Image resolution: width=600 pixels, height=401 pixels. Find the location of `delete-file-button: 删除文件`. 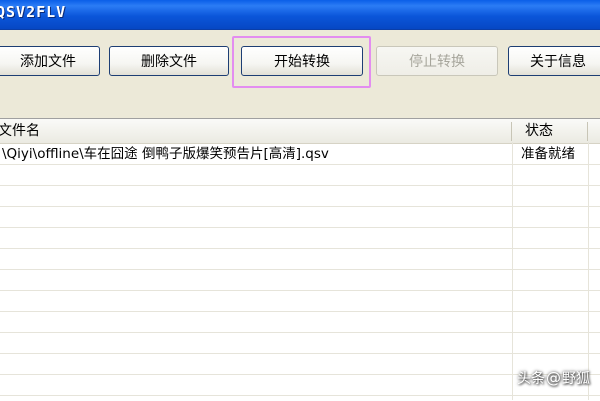

delete-file-button: 删除文件 is located at coordinates (169, 61).